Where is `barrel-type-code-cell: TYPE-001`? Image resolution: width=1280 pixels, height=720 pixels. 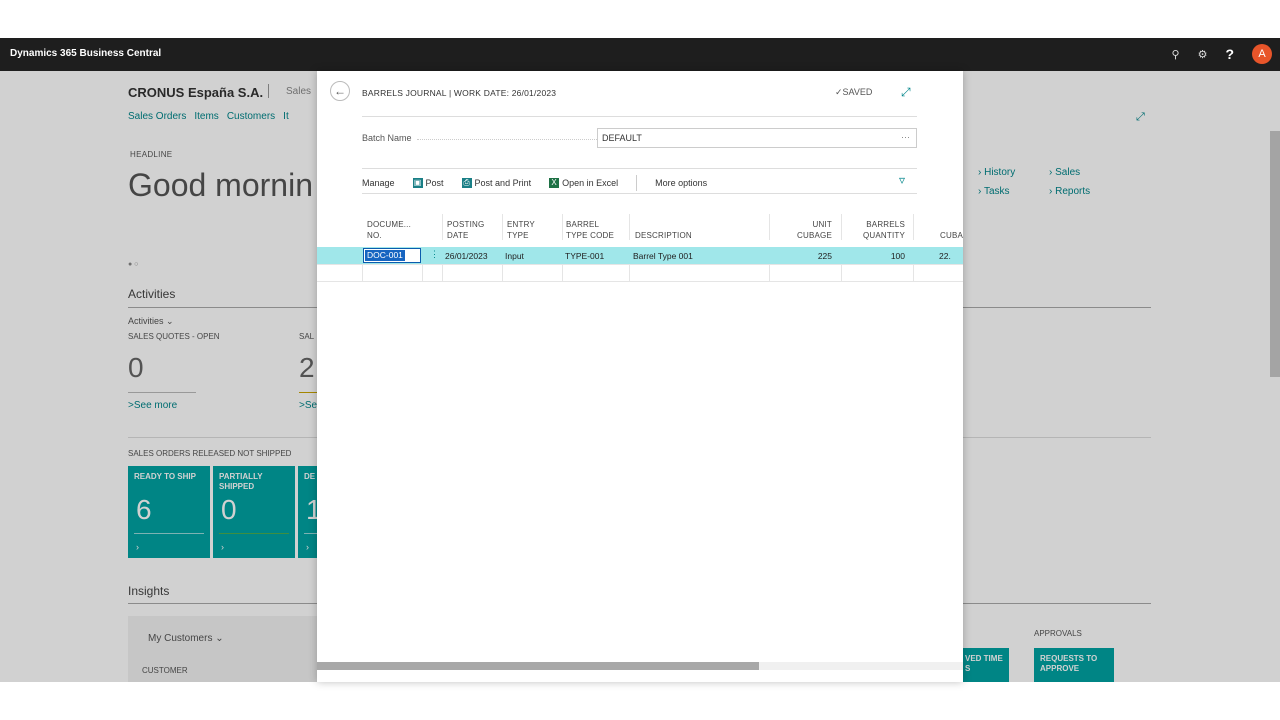 barrel-type-code-cell: TYPE-001 is located at coordinates (584, 256).